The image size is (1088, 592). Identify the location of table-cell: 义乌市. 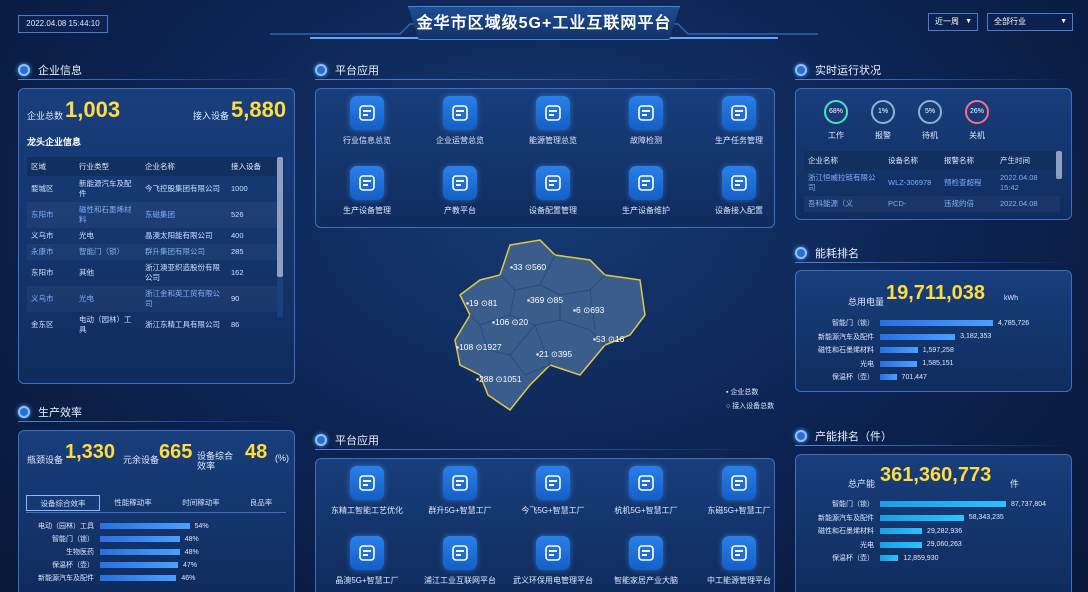
(42, 235).